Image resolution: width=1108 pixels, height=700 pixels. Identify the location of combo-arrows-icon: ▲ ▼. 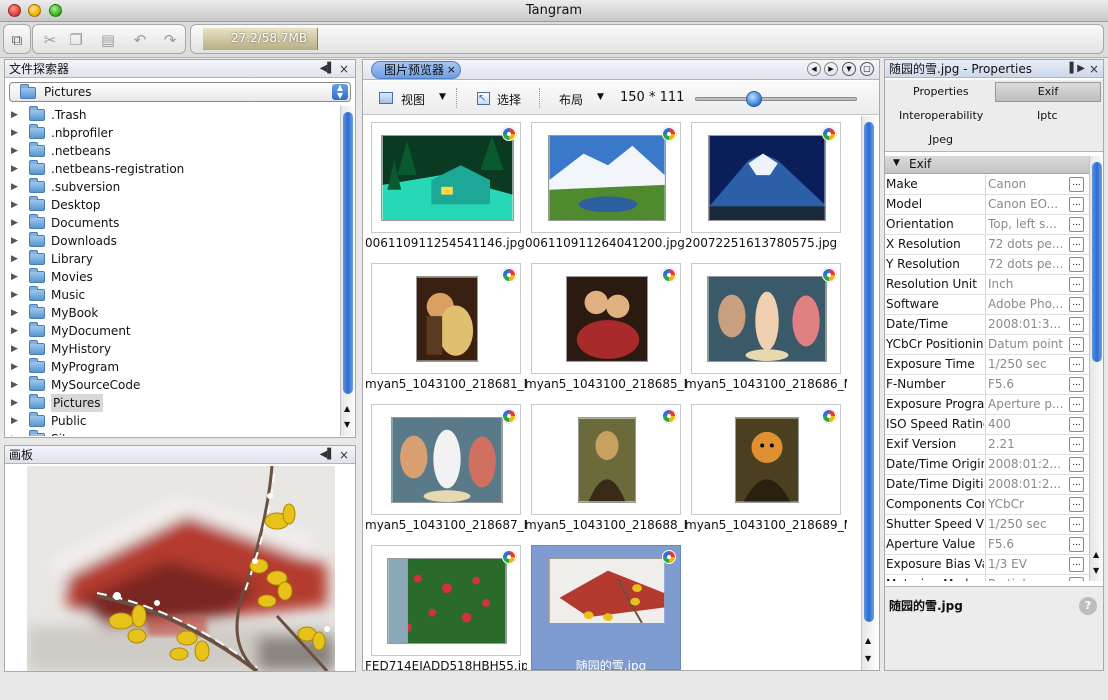
(340, 92).